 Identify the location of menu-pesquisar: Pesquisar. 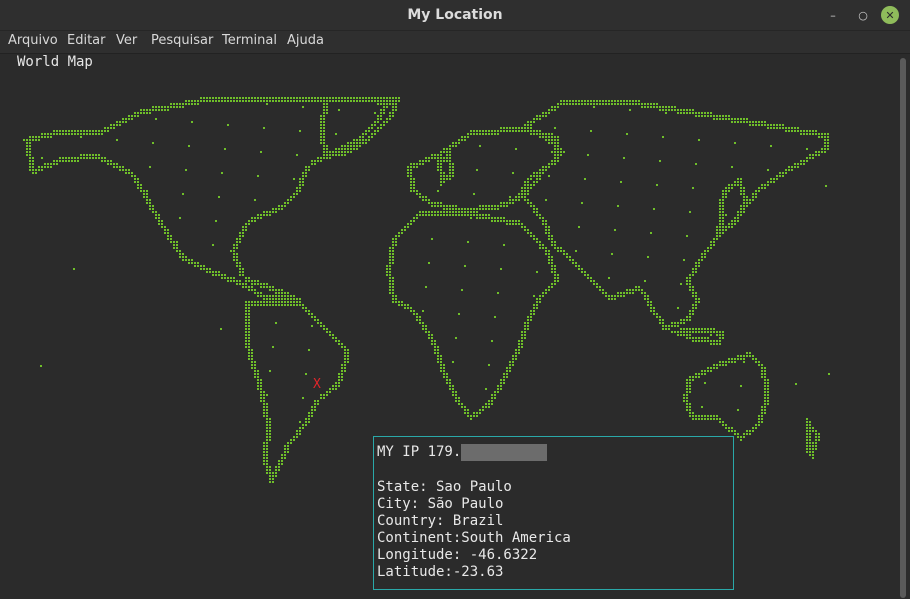
(182, 41).